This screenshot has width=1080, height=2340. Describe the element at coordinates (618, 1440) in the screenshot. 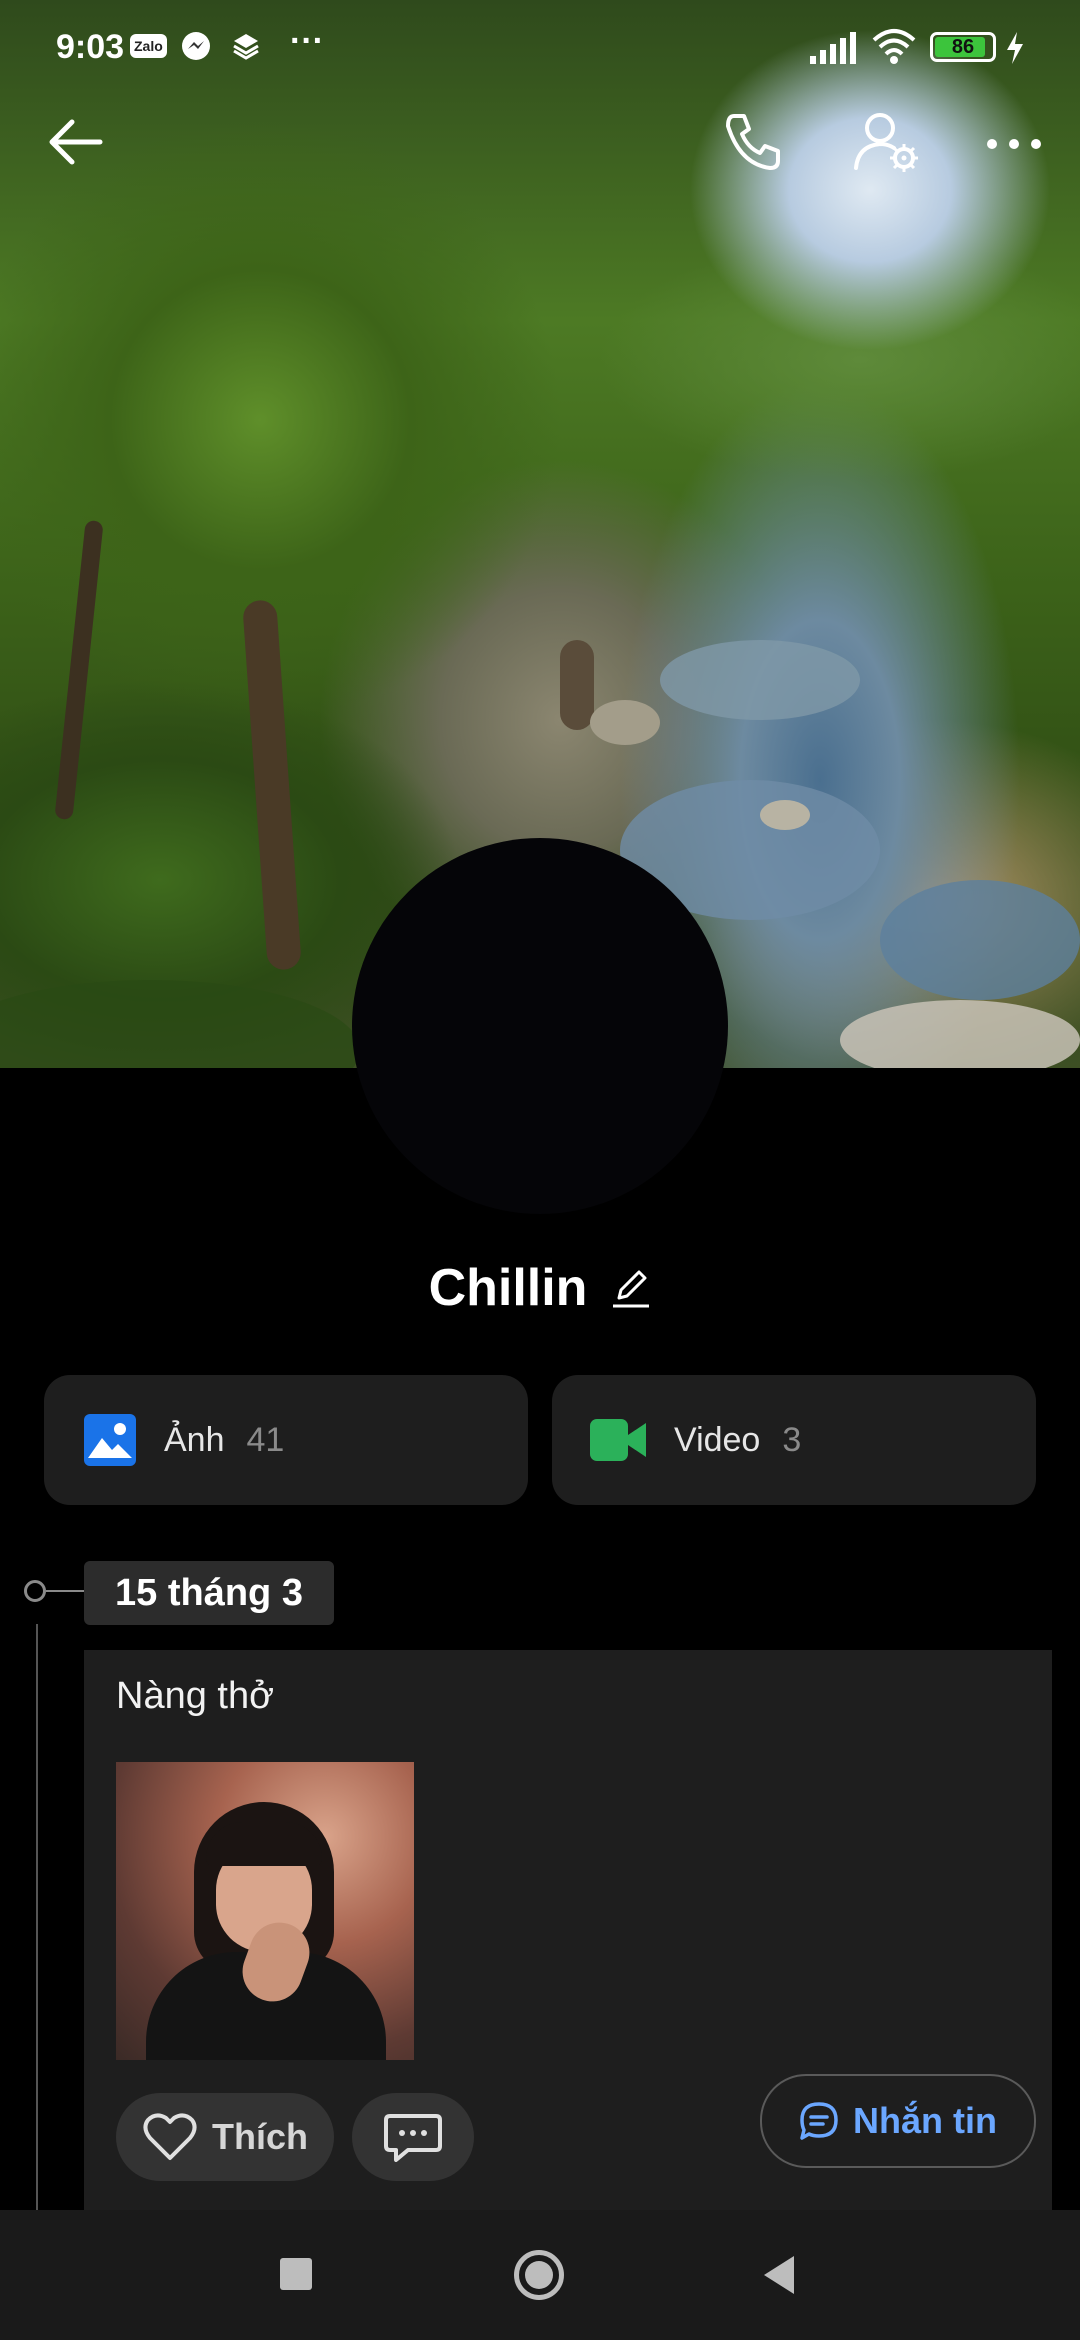

I see `video-camera-icon` at that location.